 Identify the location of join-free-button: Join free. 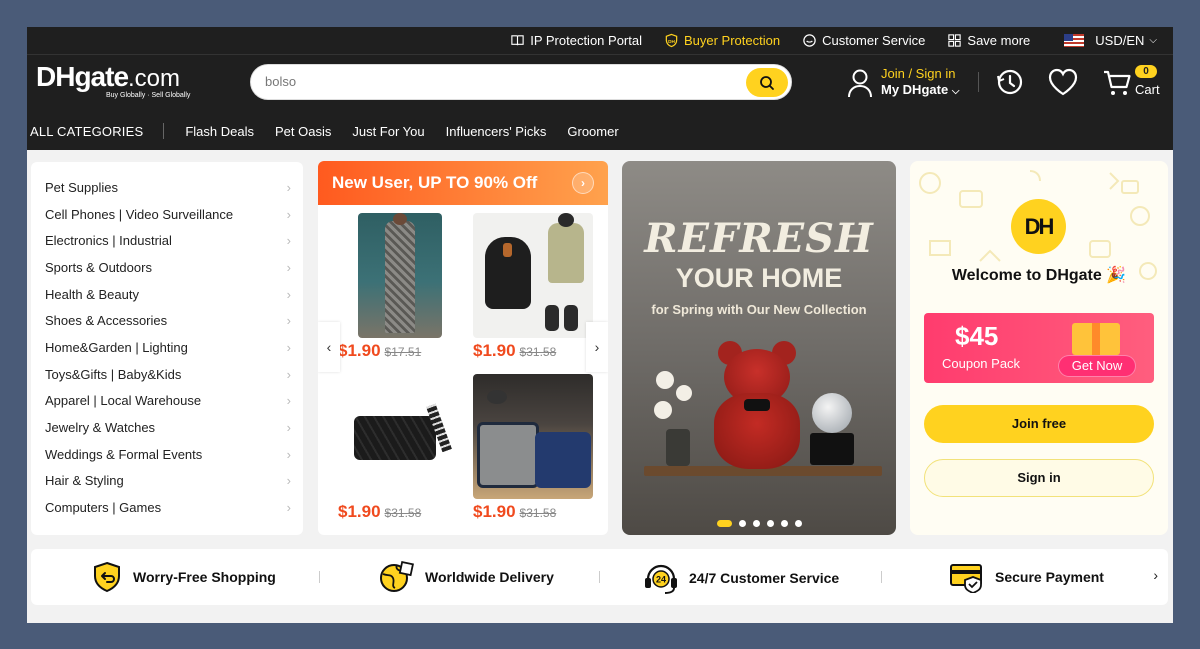
(1039, 424).